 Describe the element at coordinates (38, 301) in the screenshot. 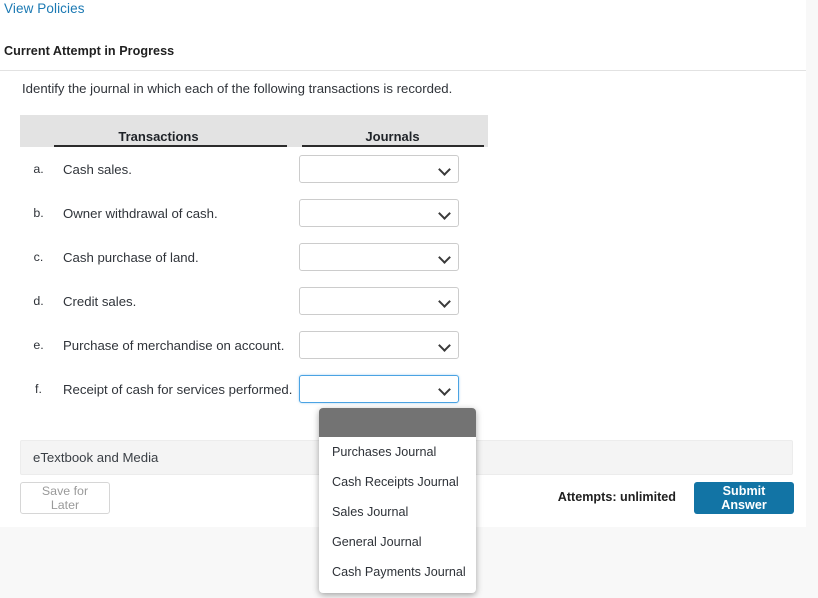

I see `row-letter: d.` at that location.